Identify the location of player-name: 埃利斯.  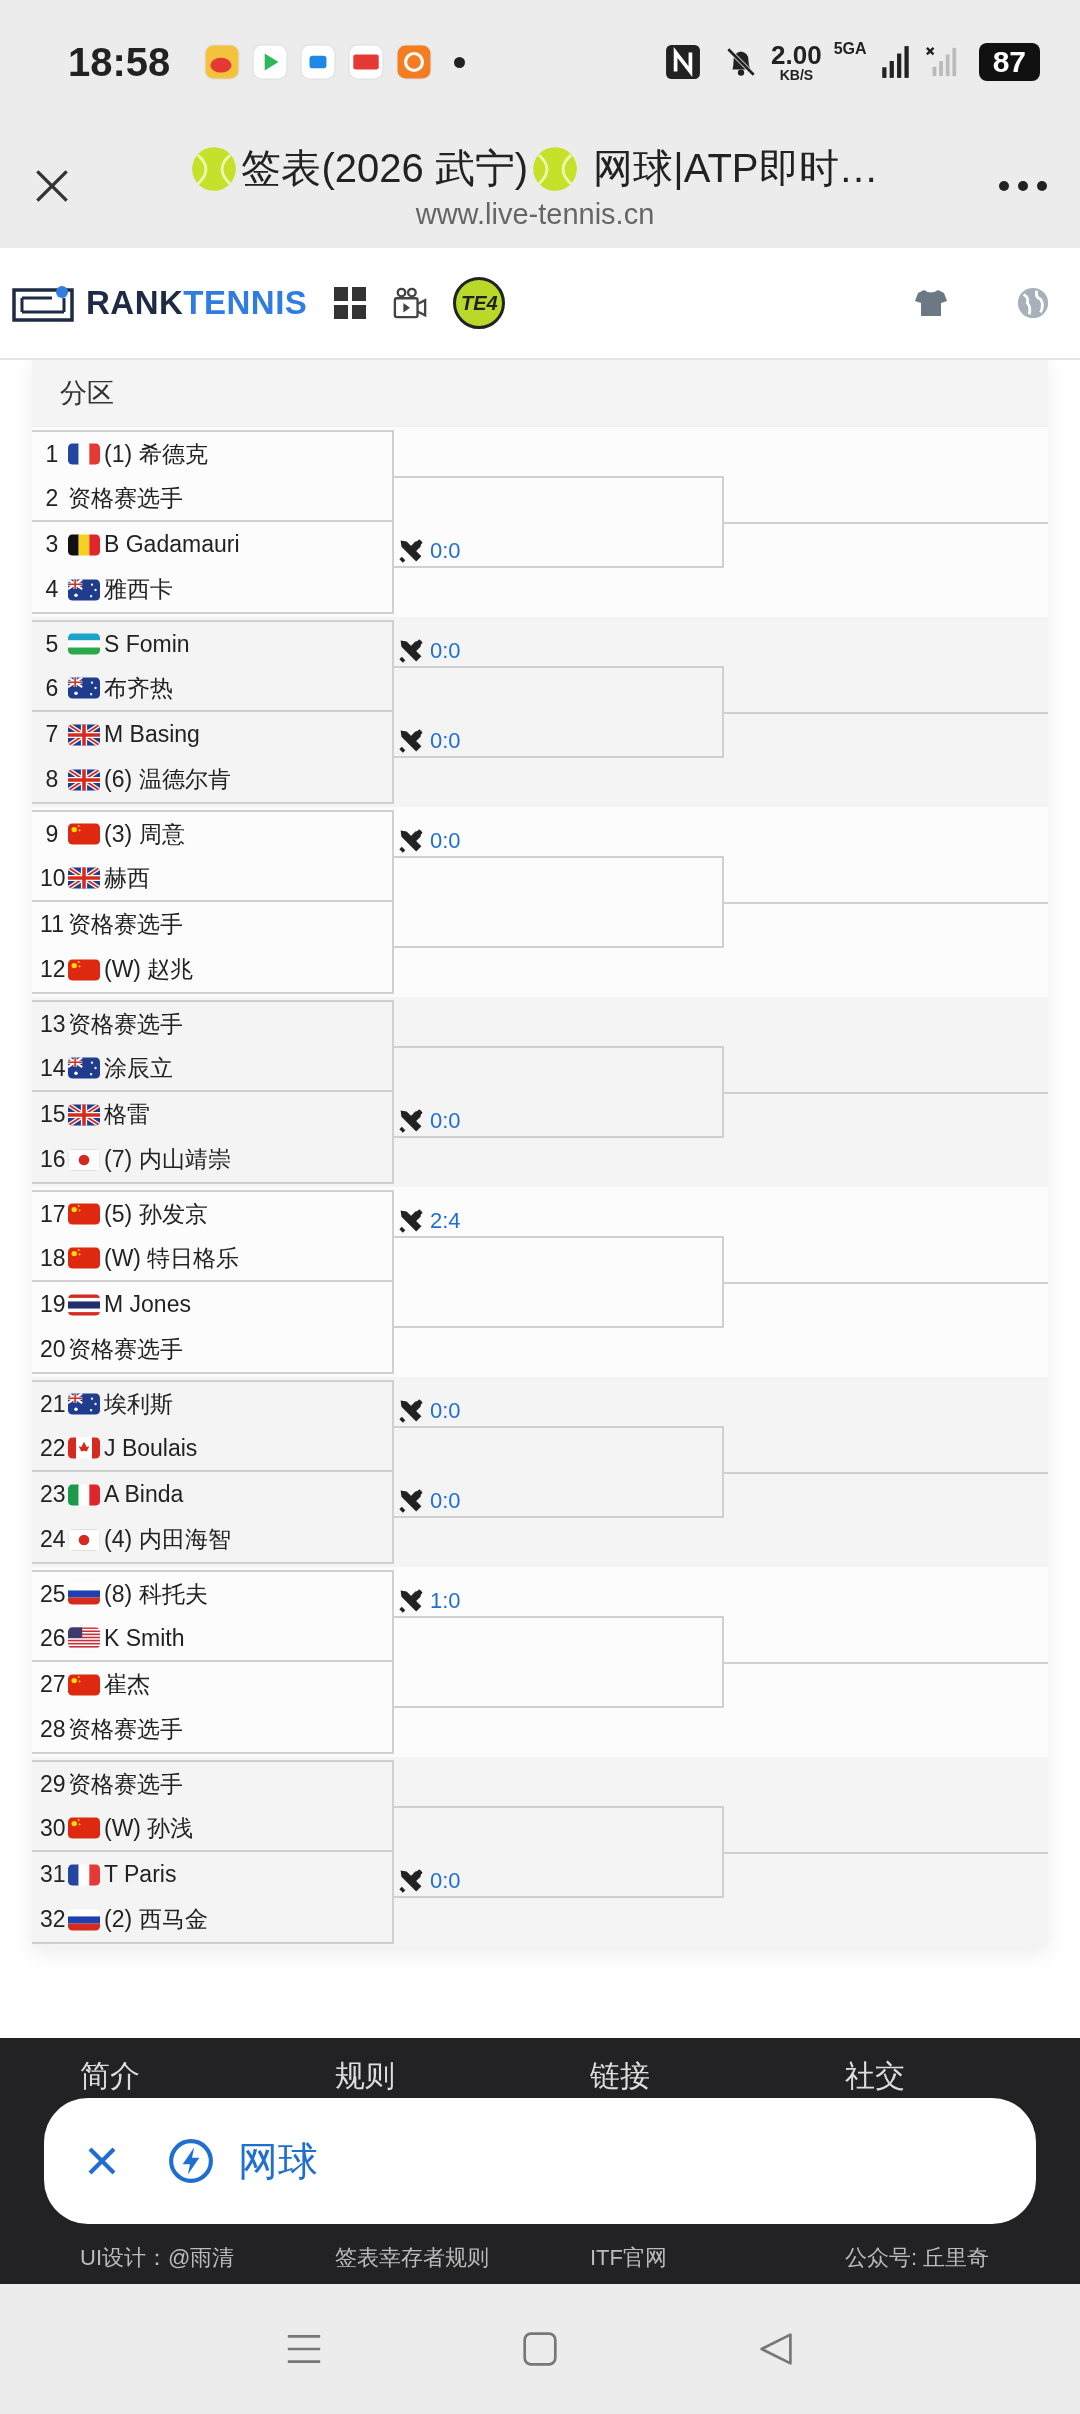
(138, 1404).